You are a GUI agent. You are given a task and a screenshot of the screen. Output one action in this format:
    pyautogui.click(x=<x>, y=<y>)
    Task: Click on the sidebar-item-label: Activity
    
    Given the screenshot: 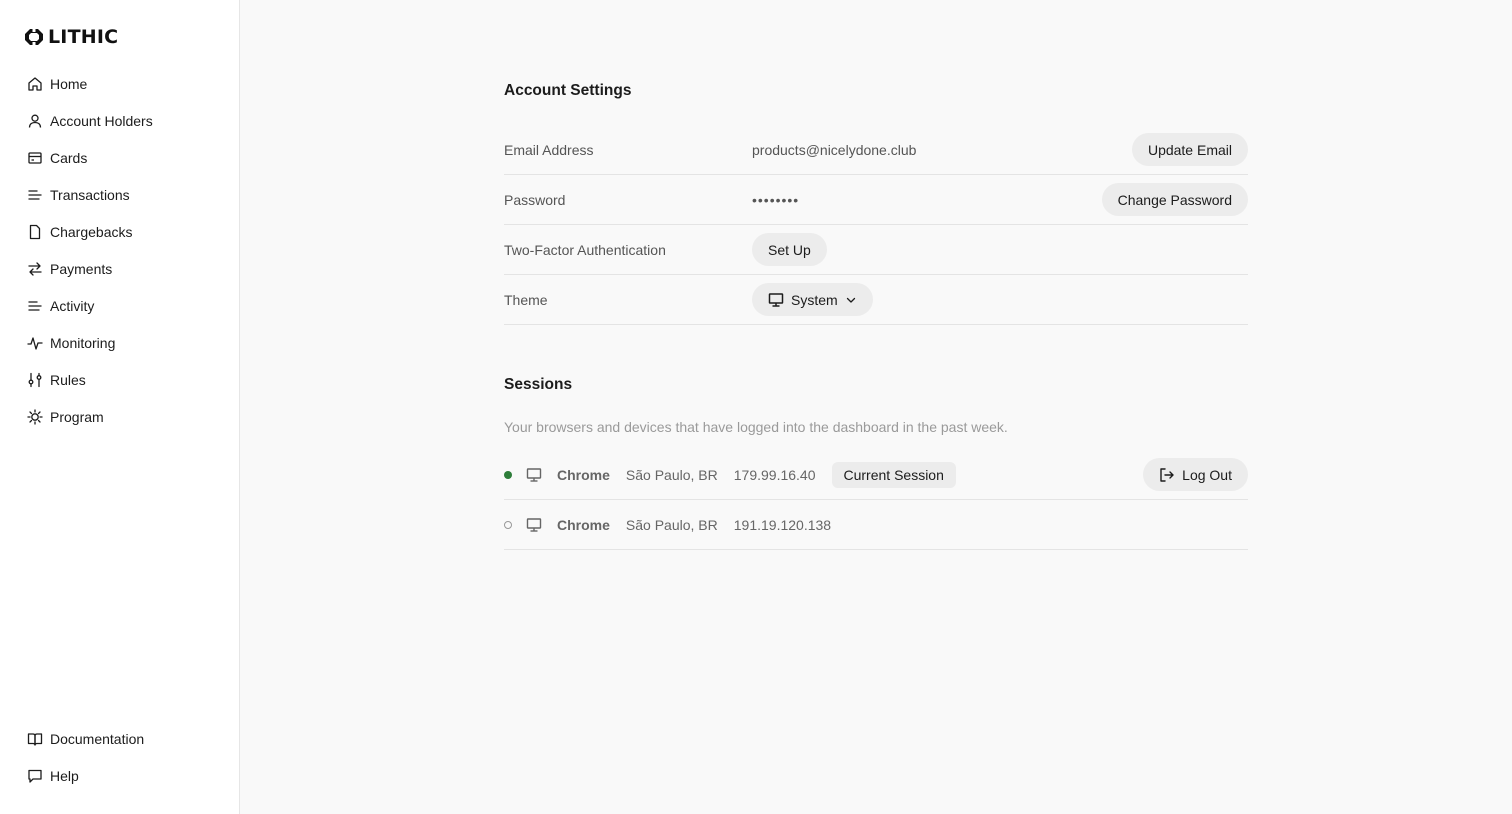 What is the action you would take?
    pyautogui.click(x=72, y=305)
    